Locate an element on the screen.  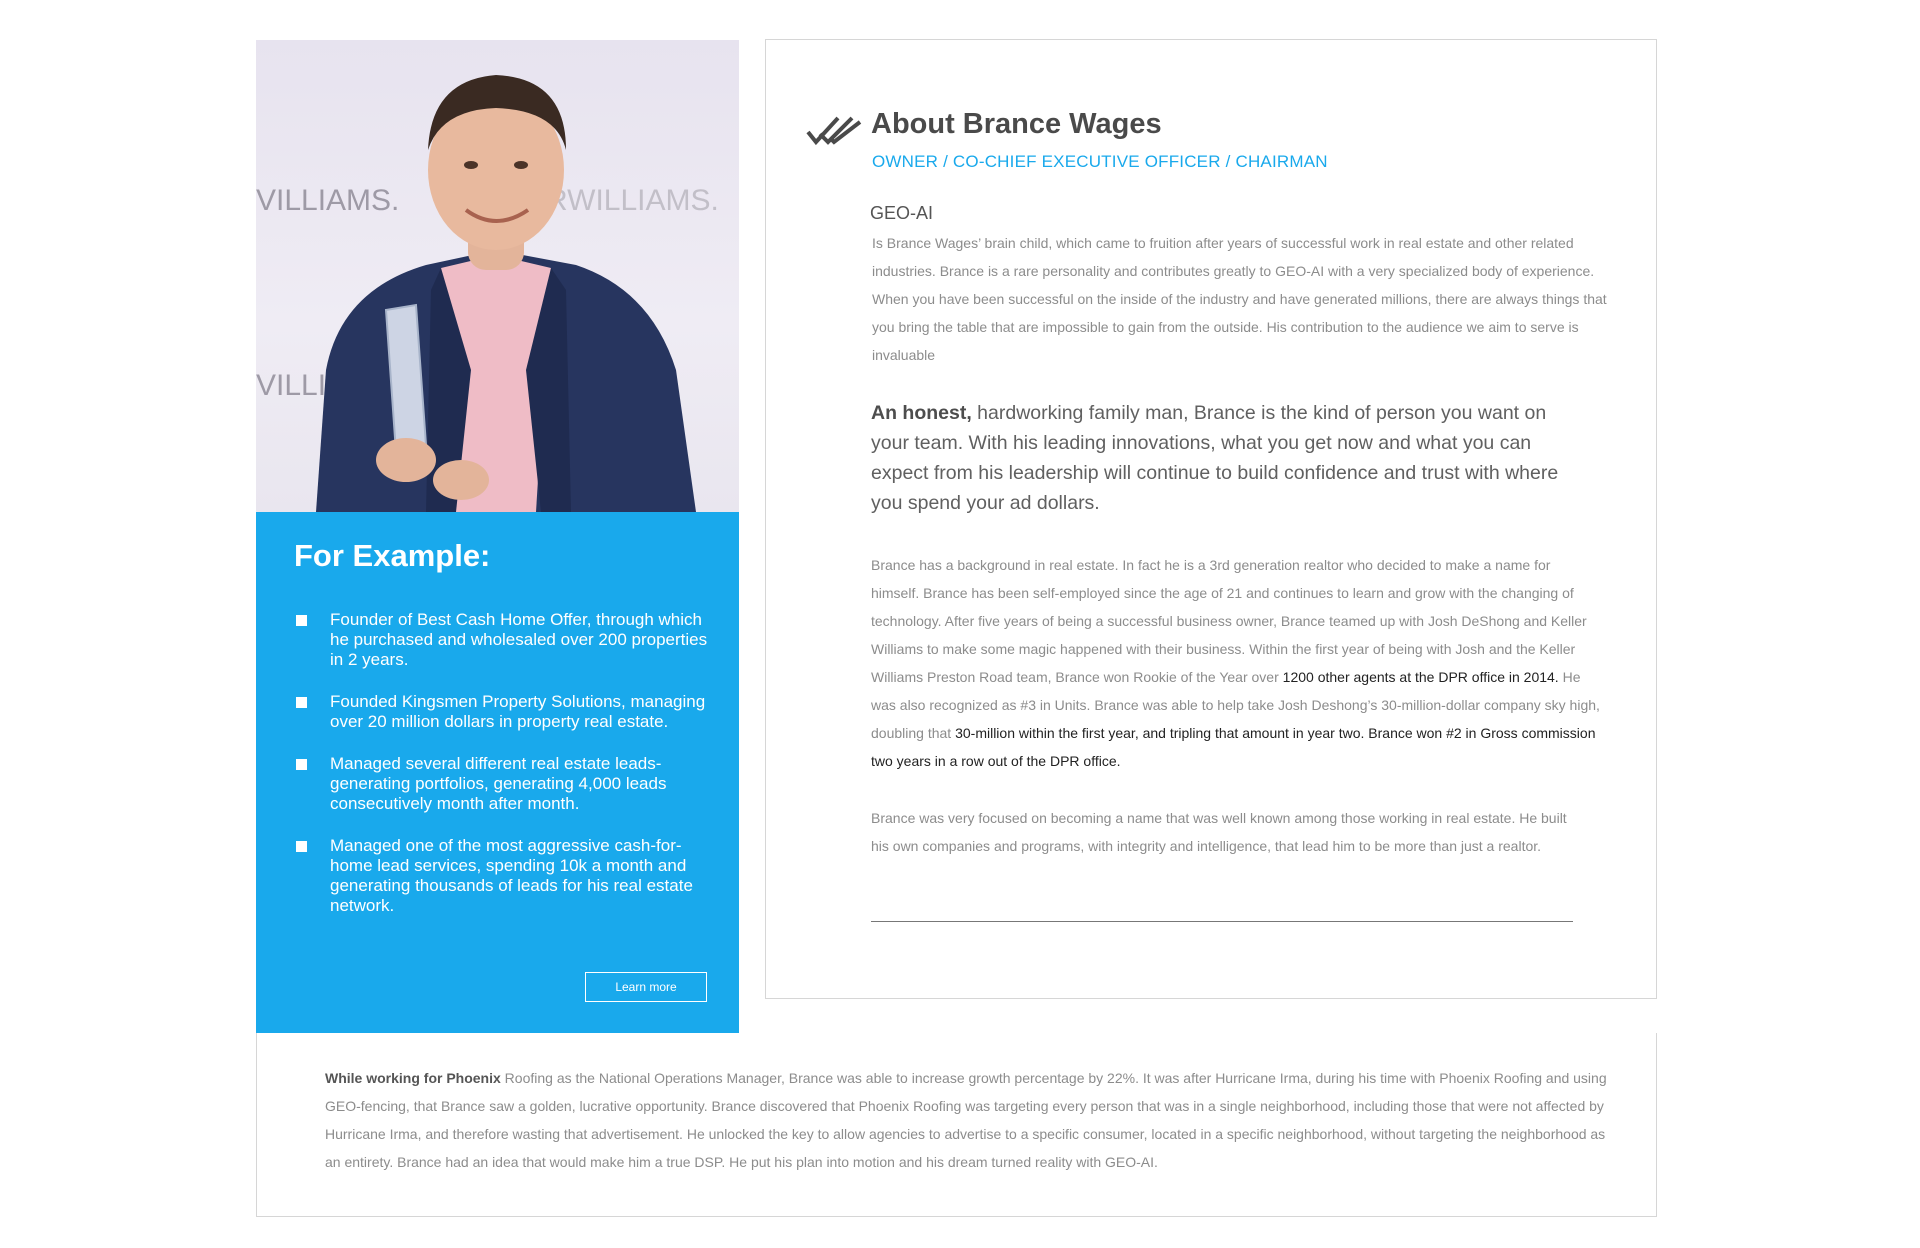
eye-right-shape is located at coordinates (521, 165).